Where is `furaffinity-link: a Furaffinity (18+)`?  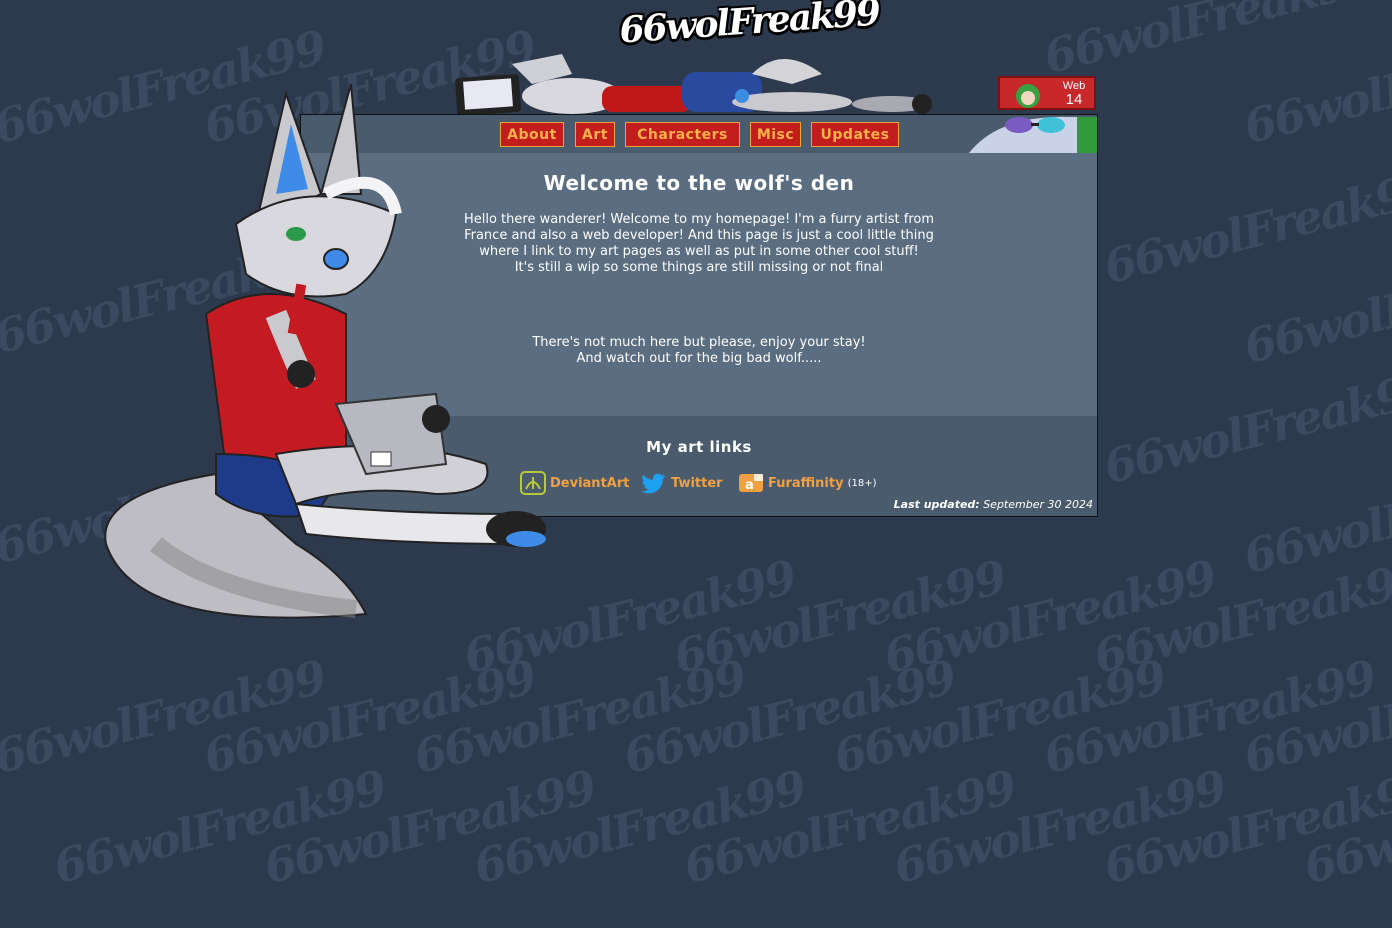 furaffinity-link: a Furaffinity (18+) is located at coordinates (807, 483).